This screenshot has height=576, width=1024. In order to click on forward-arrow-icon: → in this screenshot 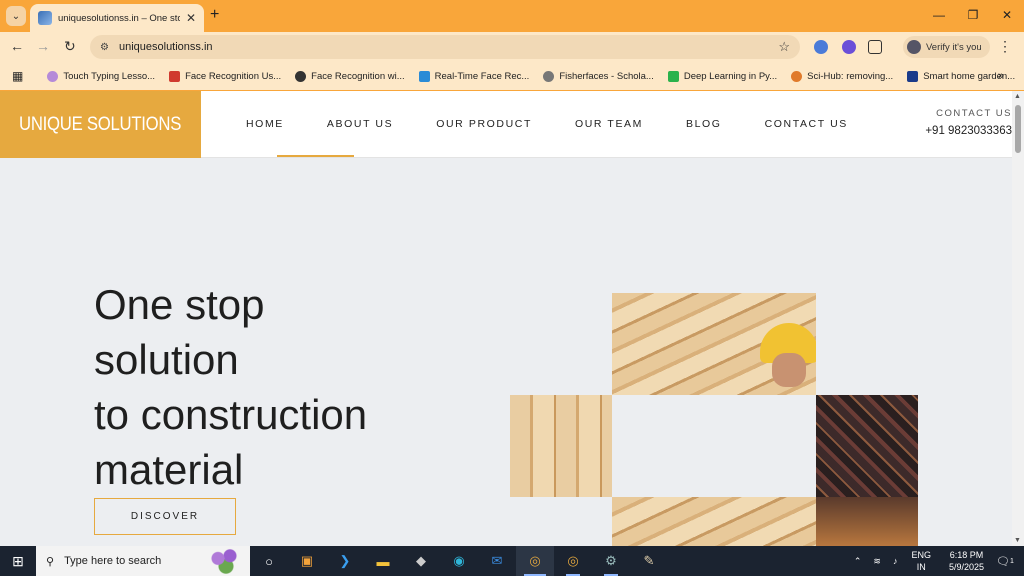, I will do `click(43, 46)`.